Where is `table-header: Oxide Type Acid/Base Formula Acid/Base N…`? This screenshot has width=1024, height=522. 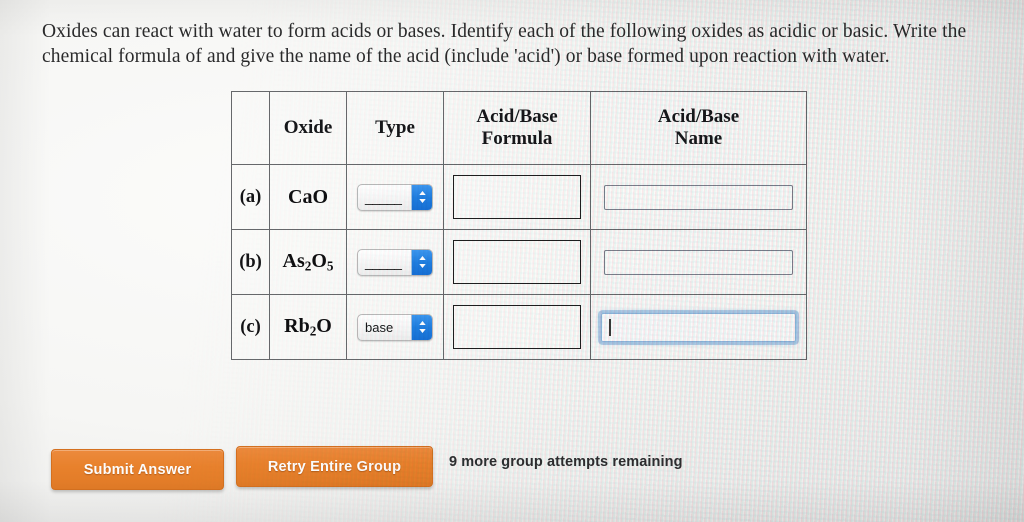 table-header: Oxide Type Acid/Base Formula Acid/Base N… is located at coordinates (519, 128).